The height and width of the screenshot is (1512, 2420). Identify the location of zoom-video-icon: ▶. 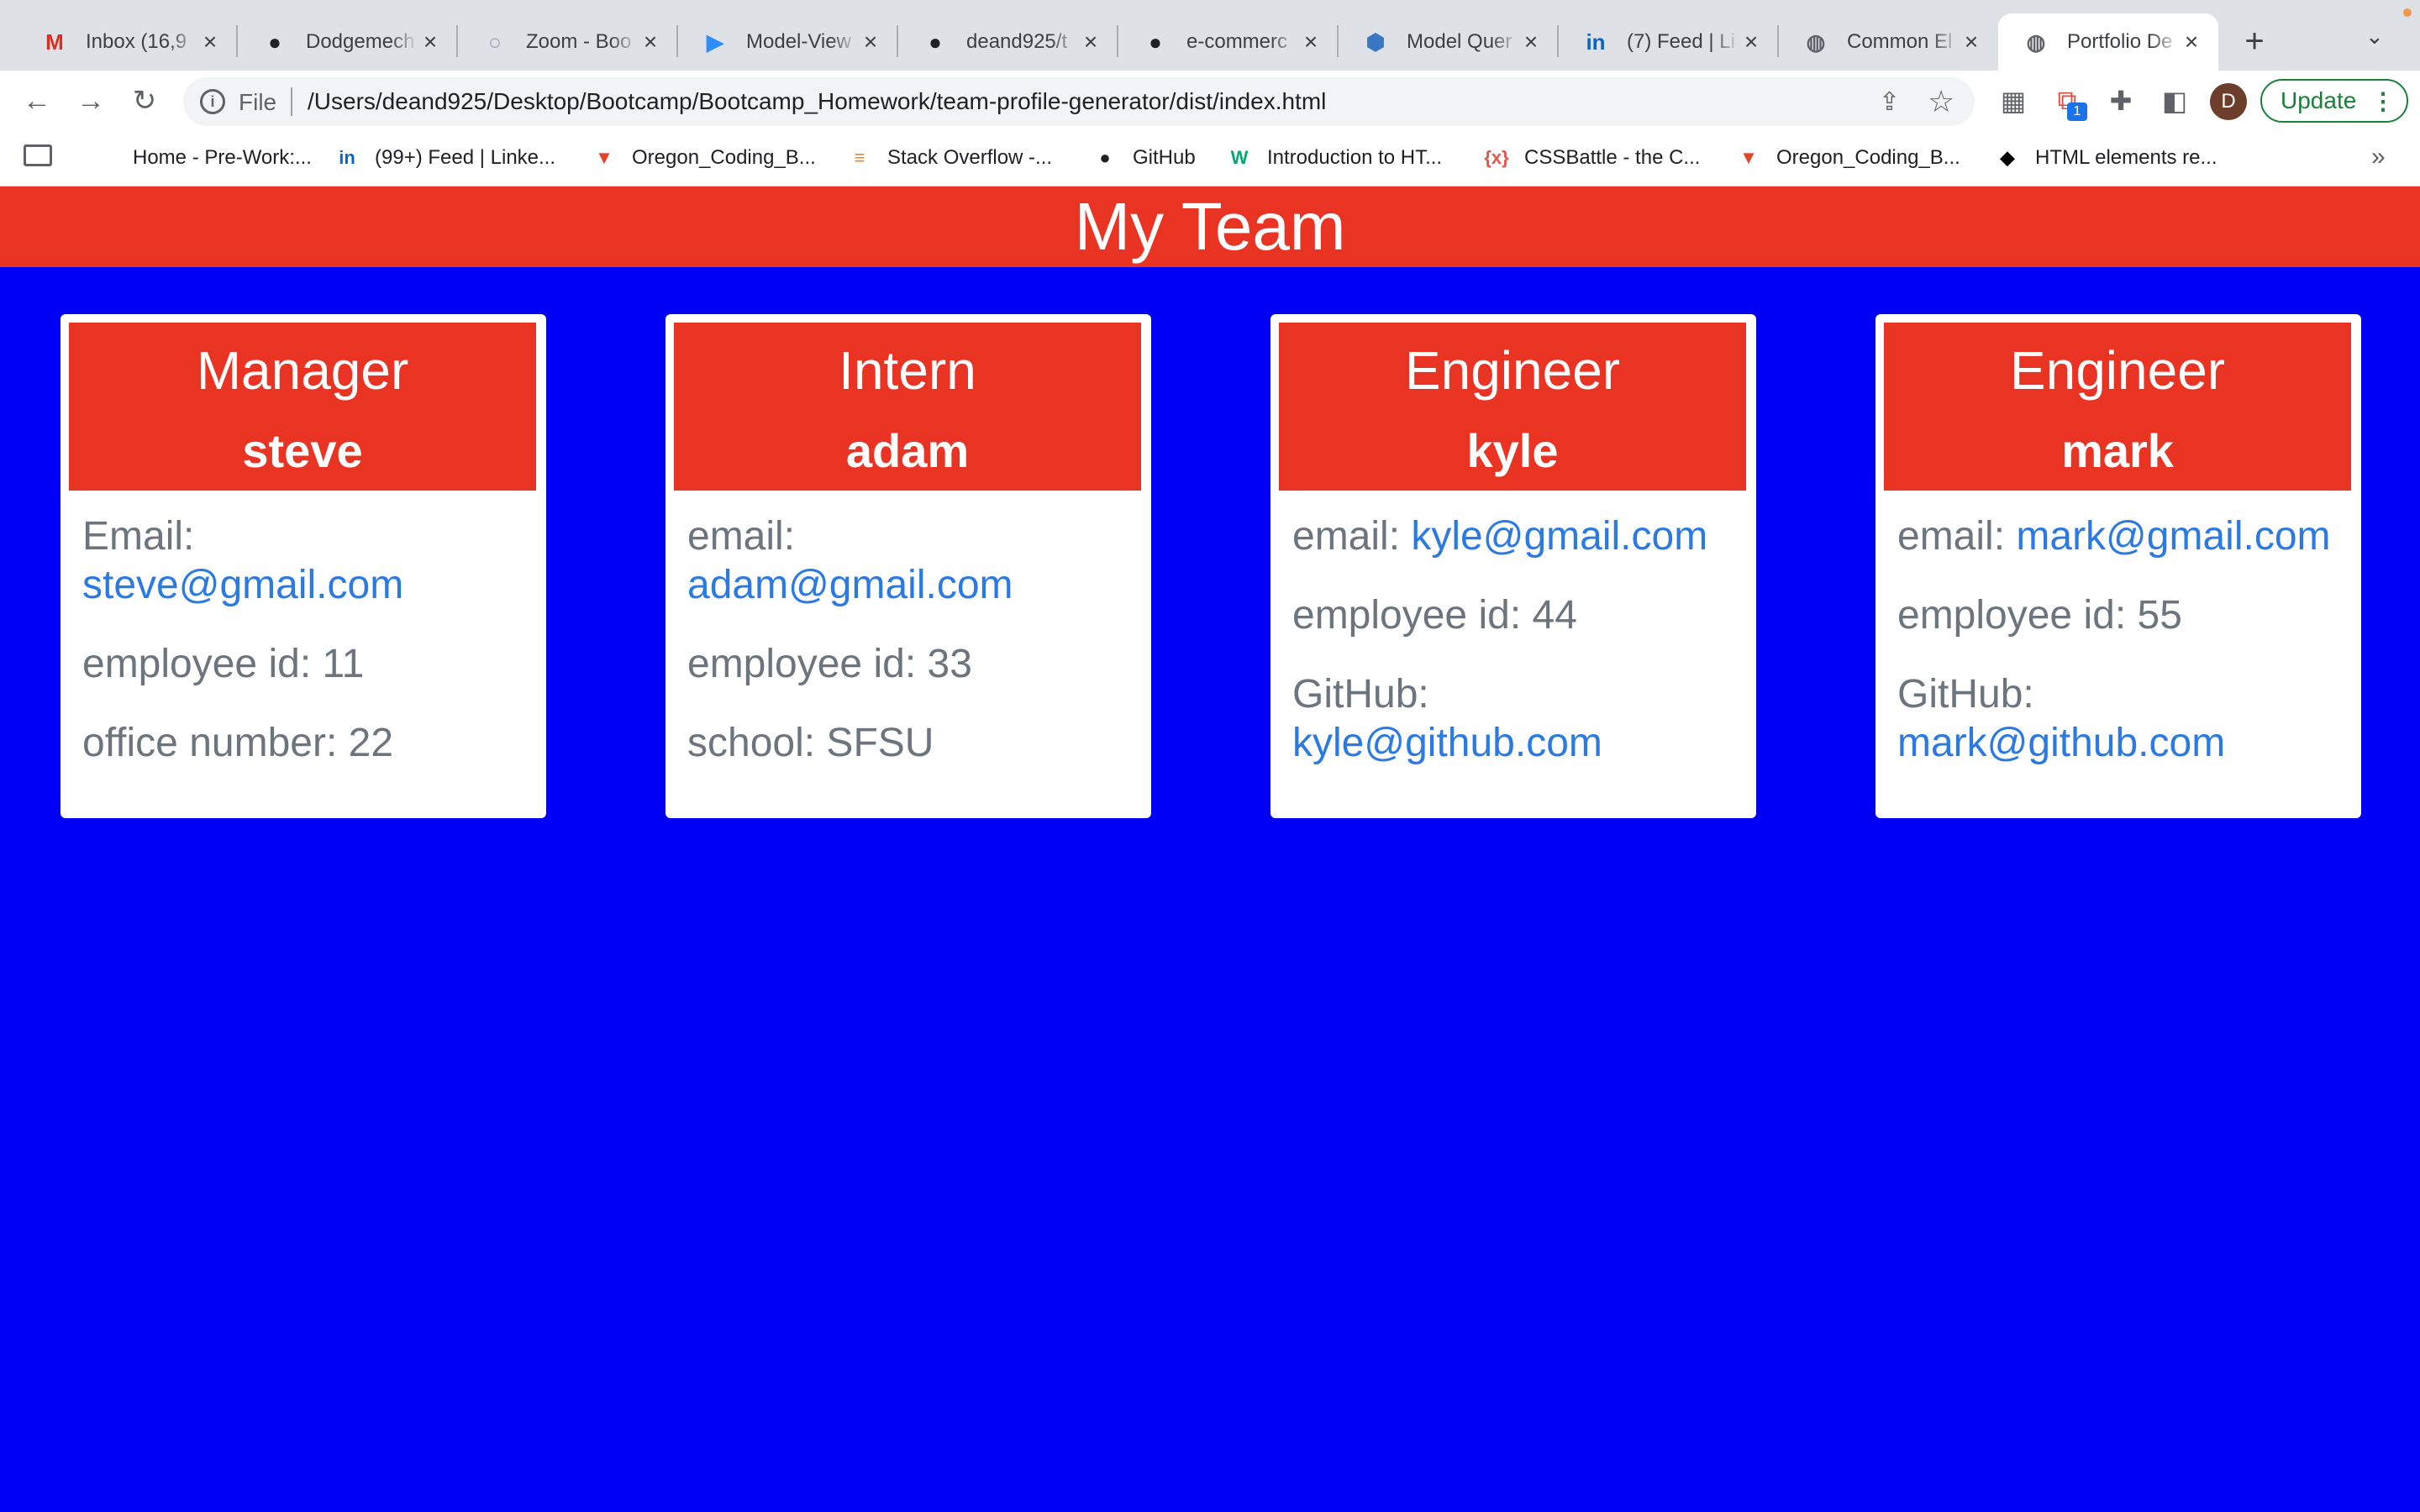
(715, 42).